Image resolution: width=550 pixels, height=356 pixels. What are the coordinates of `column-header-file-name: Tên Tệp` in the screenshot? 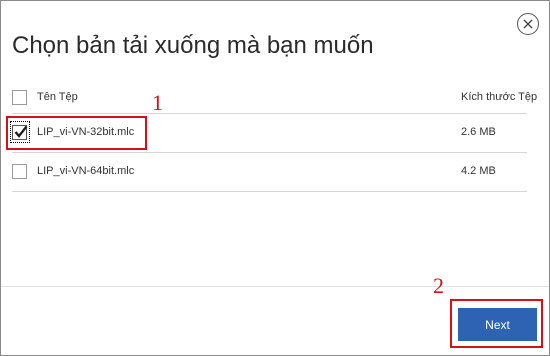 It's located at (57, 97).